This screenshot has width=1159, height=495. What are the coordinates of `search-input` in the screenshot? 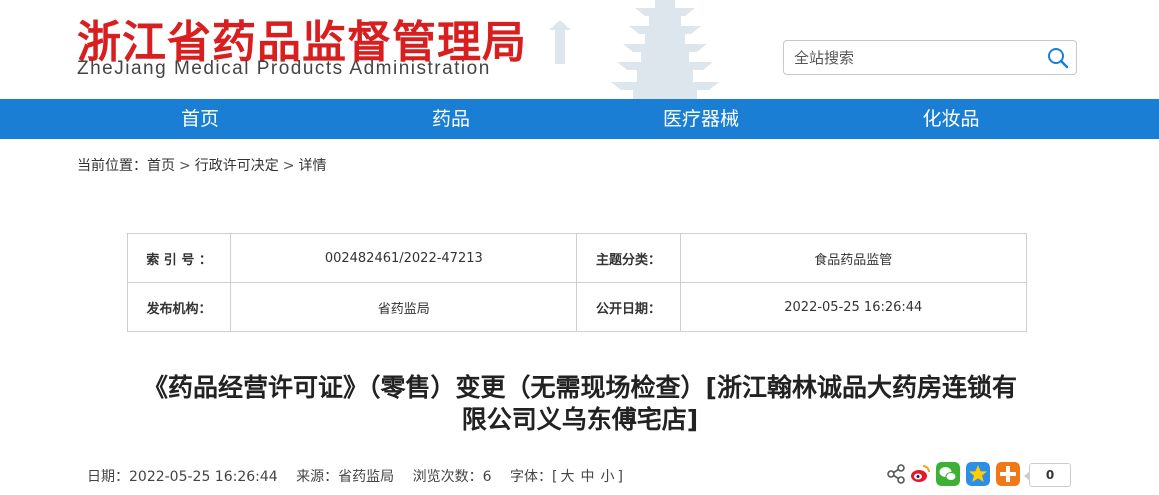 It's located at (914, 58).